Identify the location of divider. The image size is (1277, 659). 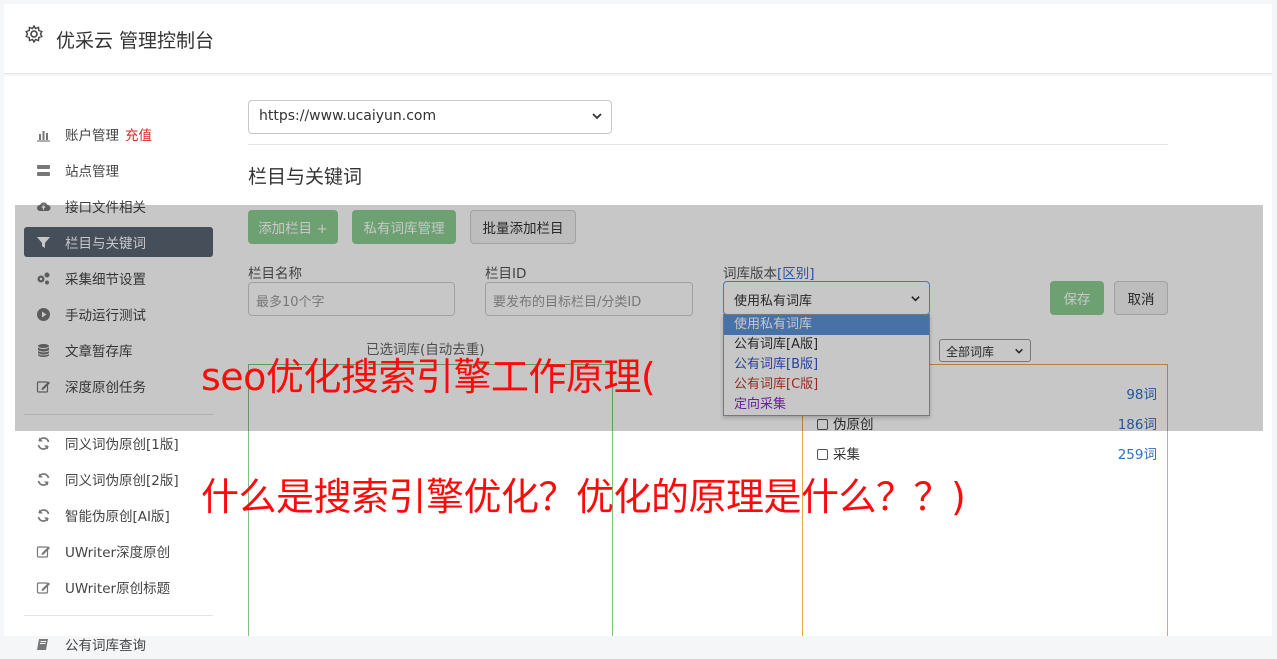
(708, 144).